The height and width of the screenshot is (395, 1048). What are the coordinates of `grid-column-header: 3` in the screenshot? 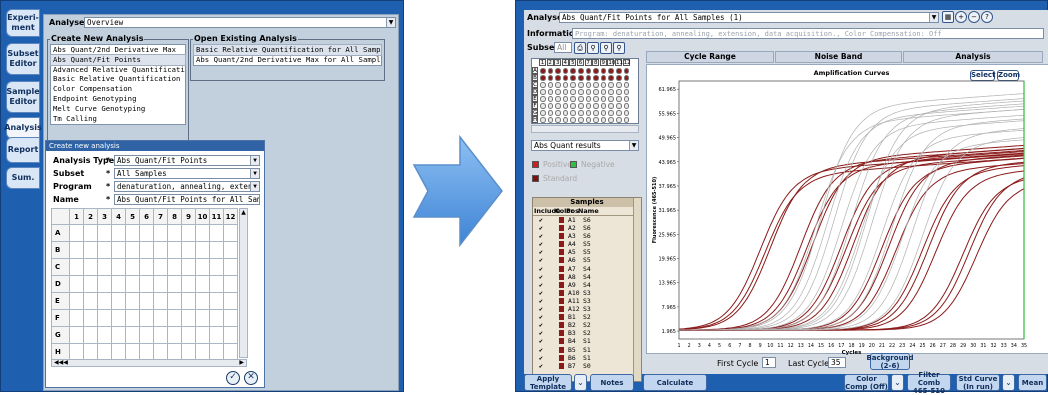 It's located at (104, 216).